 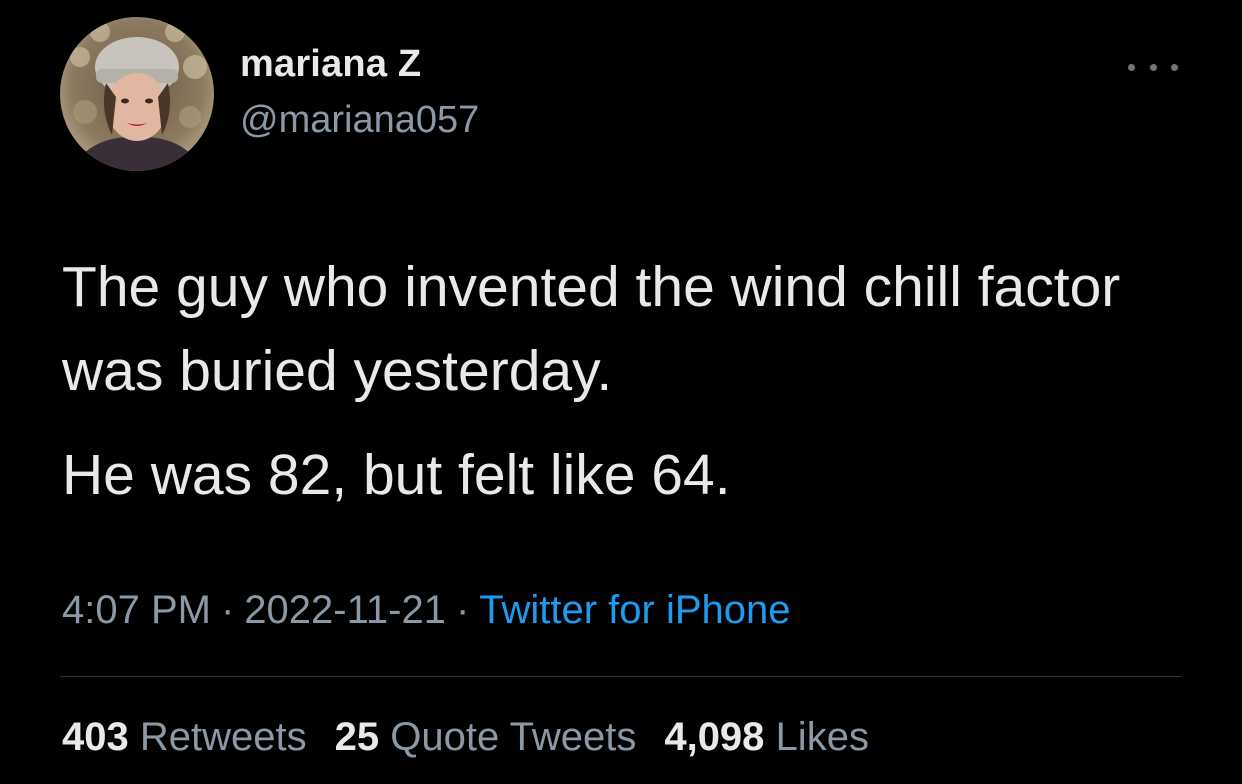 What do you see at coordinates (822, 737) in the screenshot?
I see `likes-label: Likes` at bounding box center [822, 737].